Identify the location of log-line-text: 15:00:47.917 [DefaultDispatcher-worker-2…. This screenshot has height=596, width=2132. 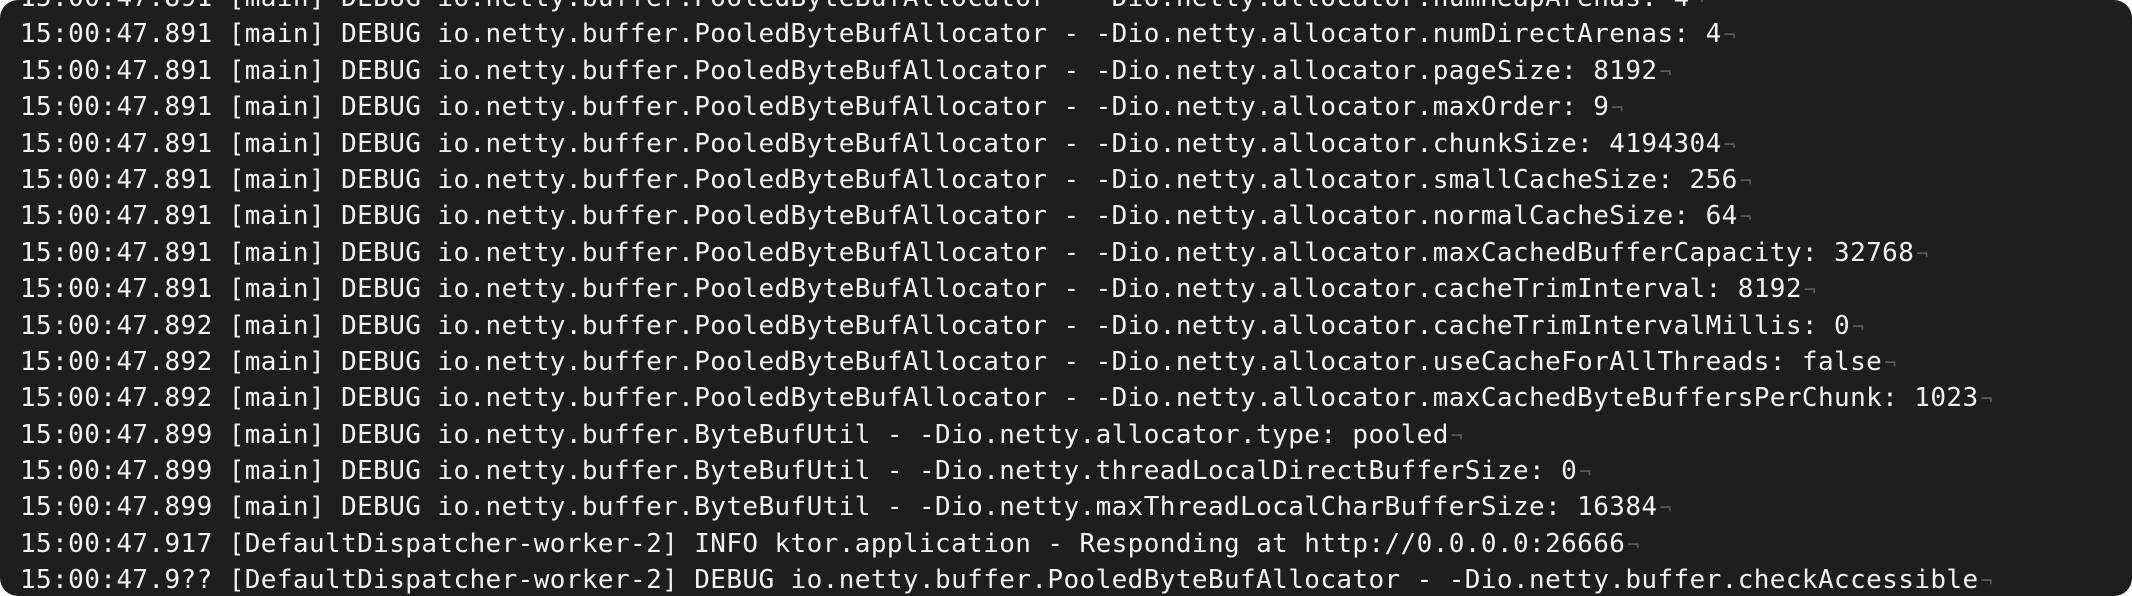
(823, 543).